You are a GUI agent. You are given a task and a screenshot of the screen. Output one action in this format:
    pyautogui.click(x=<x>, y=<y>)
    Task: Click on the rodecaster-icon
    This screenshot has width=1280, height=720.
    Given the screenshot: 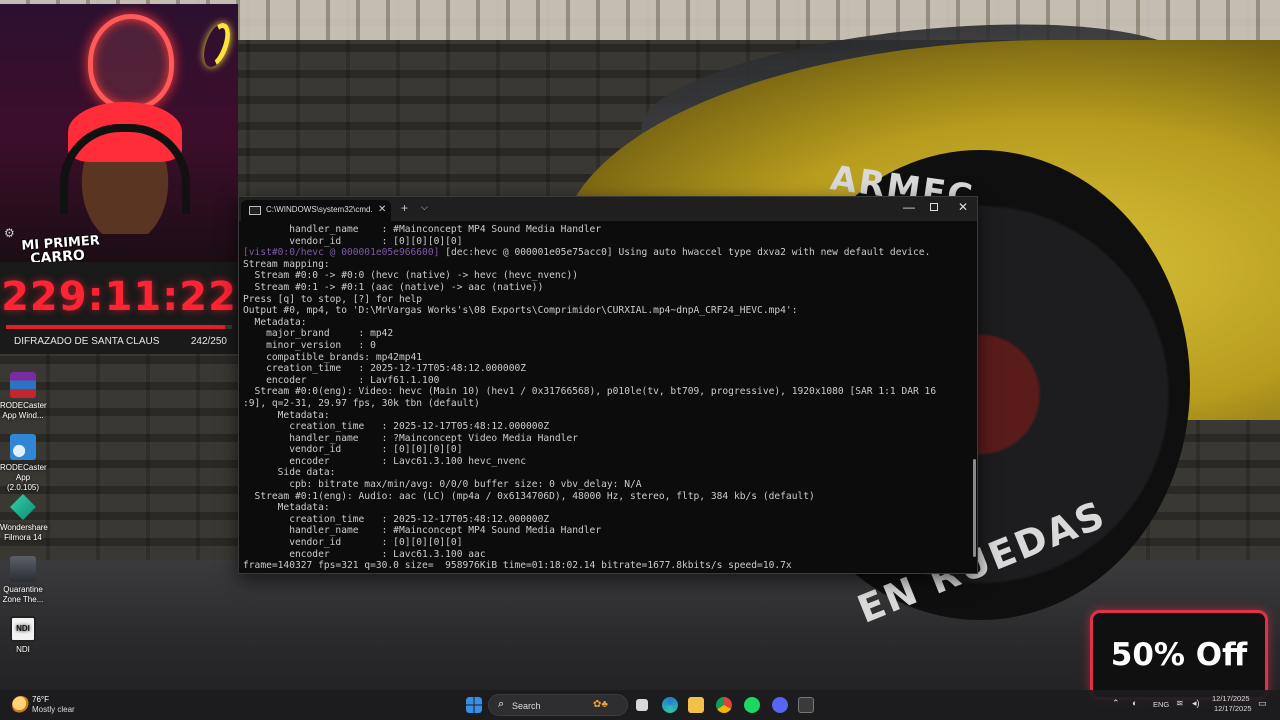 What is the action you would take?
    pyautogui.click(x=23, y=447)
    